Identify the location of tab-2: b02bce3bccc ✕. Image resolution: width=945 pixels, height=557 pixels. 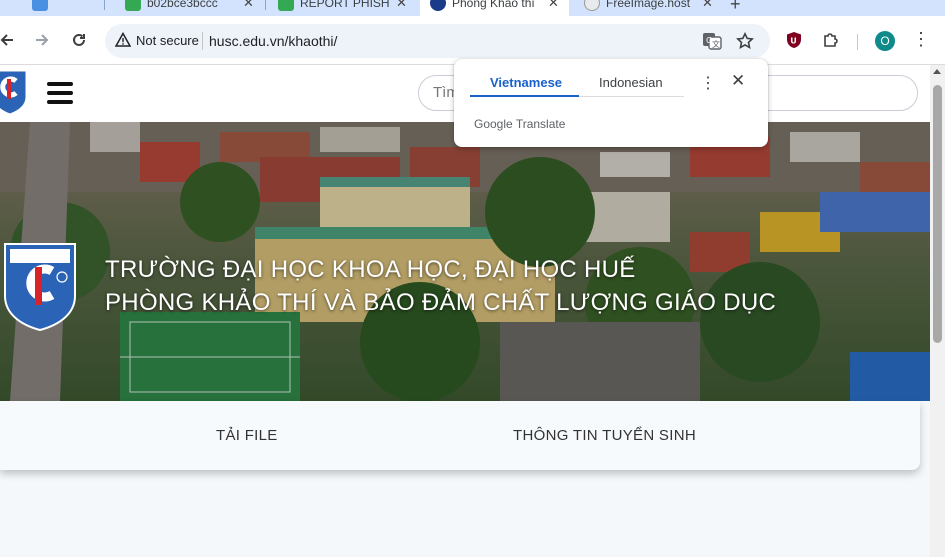
(189, 8).